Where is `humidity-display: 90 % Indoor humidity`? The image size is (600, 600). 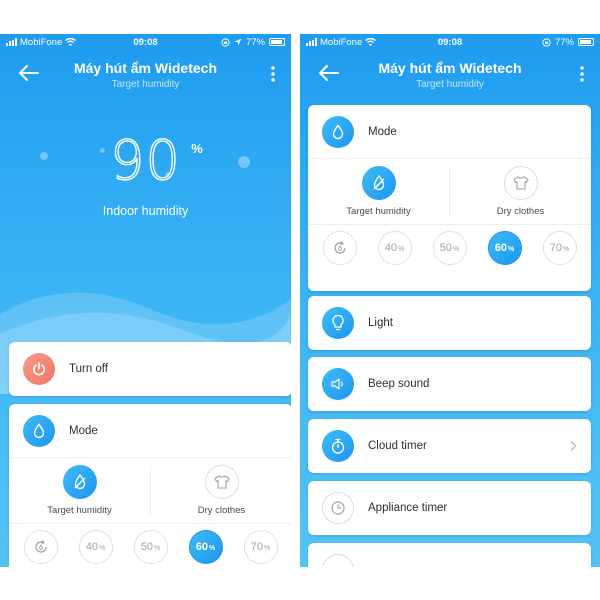 humidity-display: 90 % Indoor humidity is located at coordinates (145, 173).